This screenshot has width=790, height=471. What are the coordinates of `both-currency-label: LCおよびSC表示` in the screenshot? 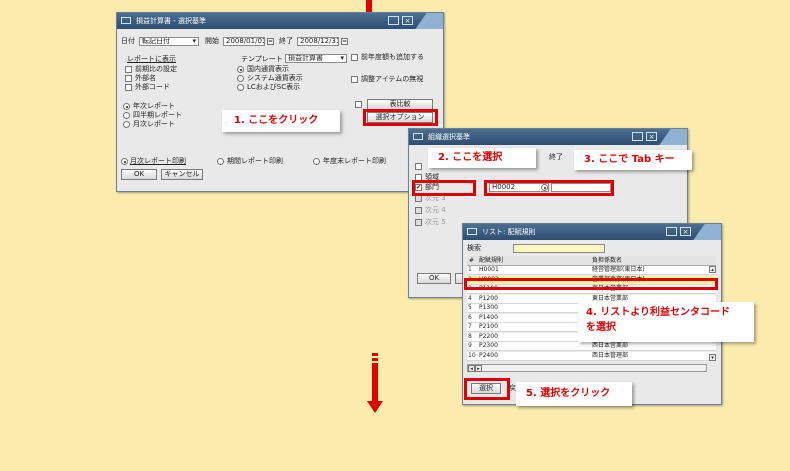 It's located at (274, 87).